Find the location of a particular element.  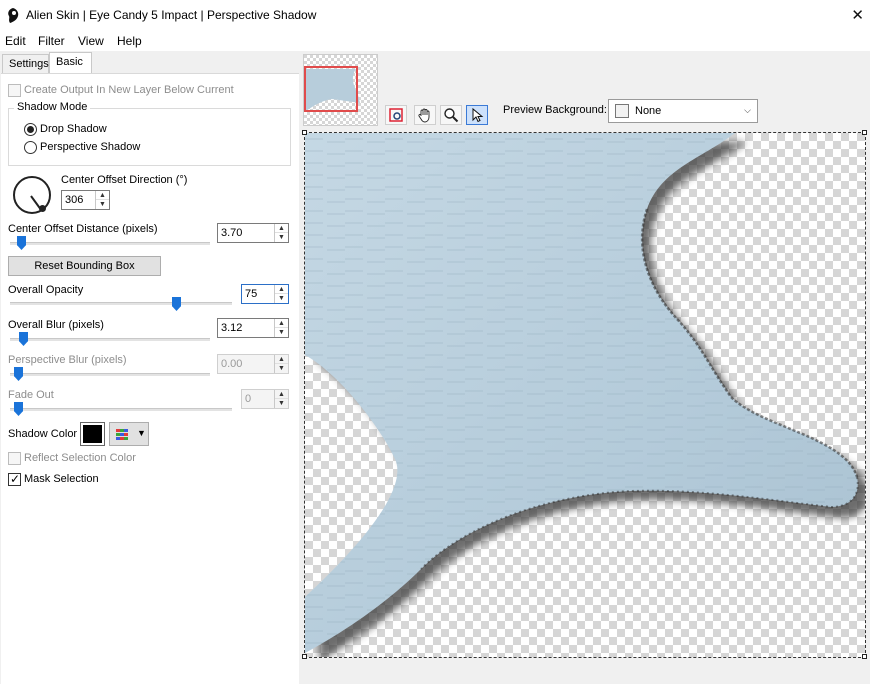

direction-dial-knob is located at coordinates (42, 208).